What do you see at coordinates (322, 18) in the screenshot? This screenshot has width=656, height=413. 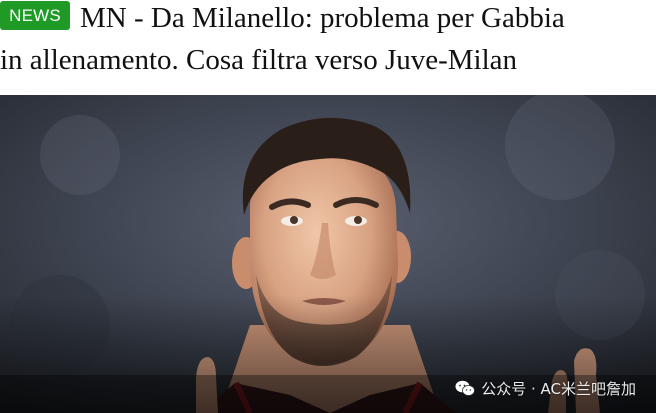 I see `article-title-line-1: MN - Da Milanello: problema per Gabbia` at bounding box center [322, 18].